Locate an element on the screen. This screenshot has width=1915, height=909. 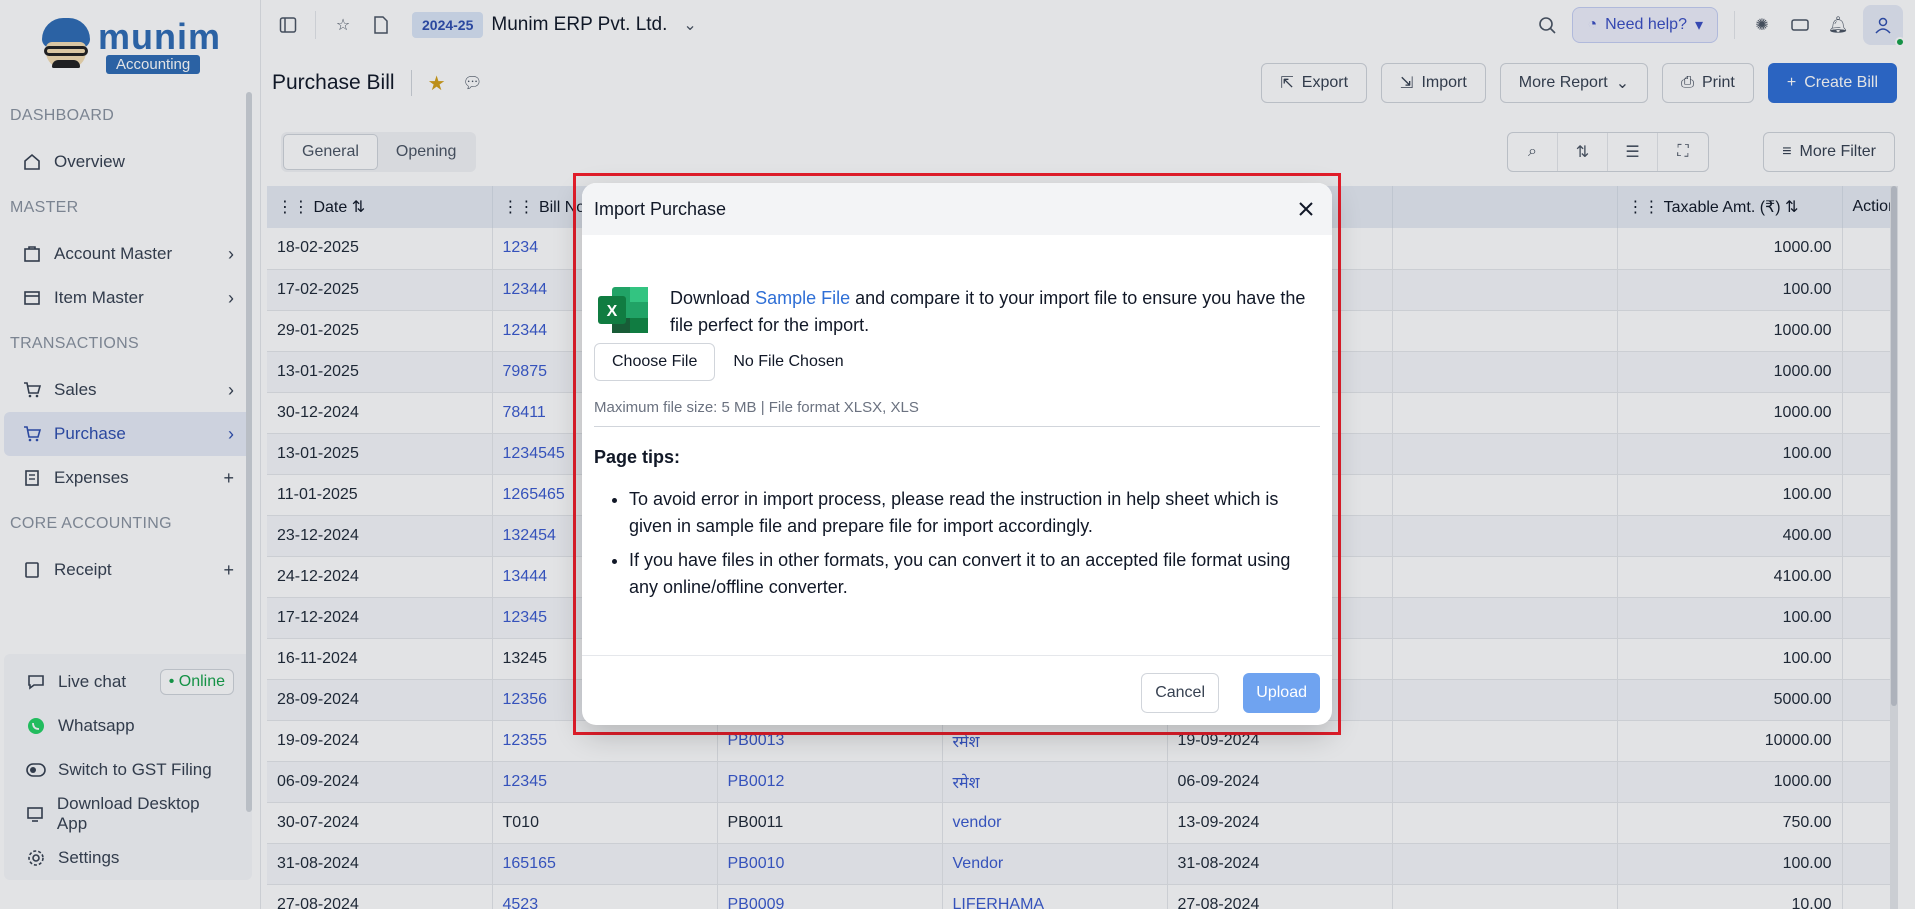
excel-icon: X is located at coordinates (624, 310).